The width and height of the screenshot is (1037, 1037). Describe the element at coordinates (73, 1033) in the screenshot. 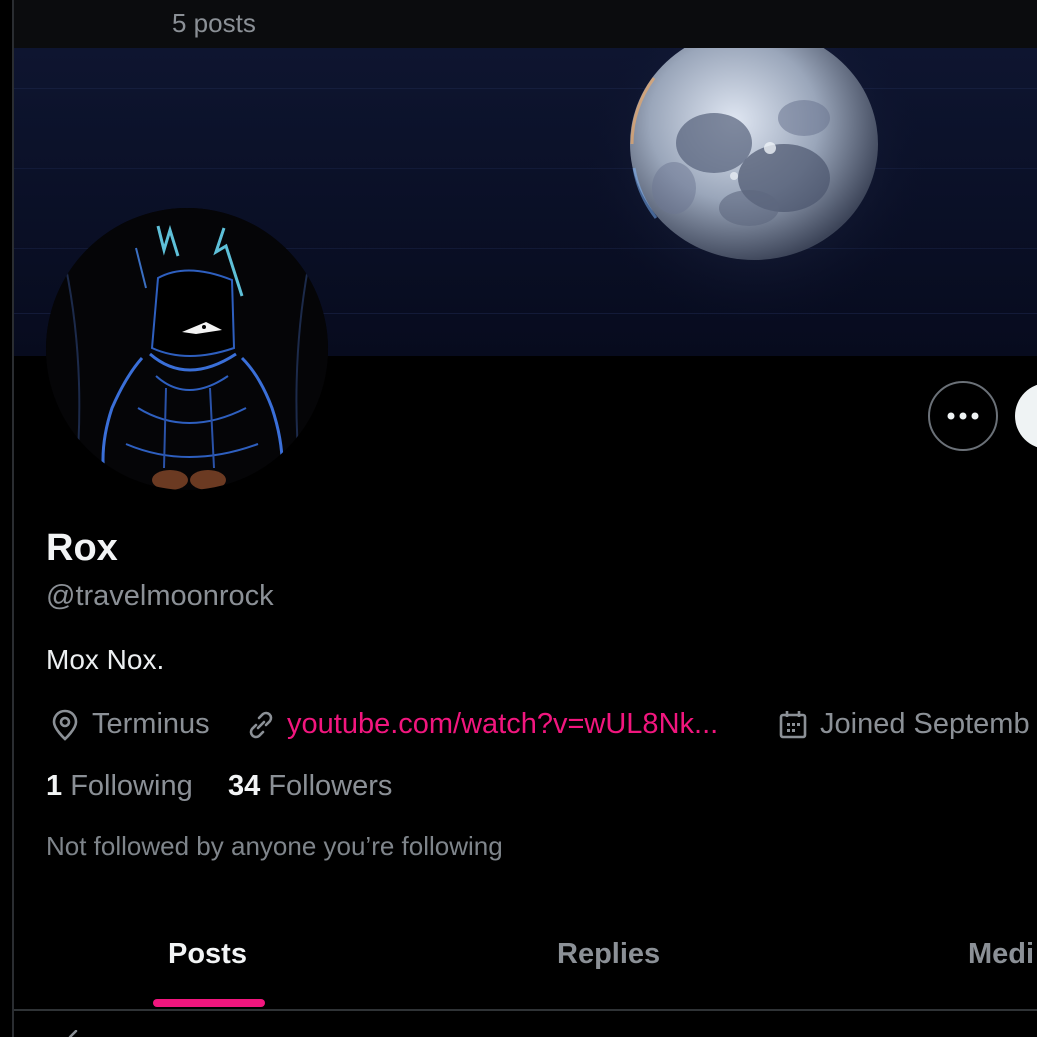

I see `cut-off-icon` at that location.